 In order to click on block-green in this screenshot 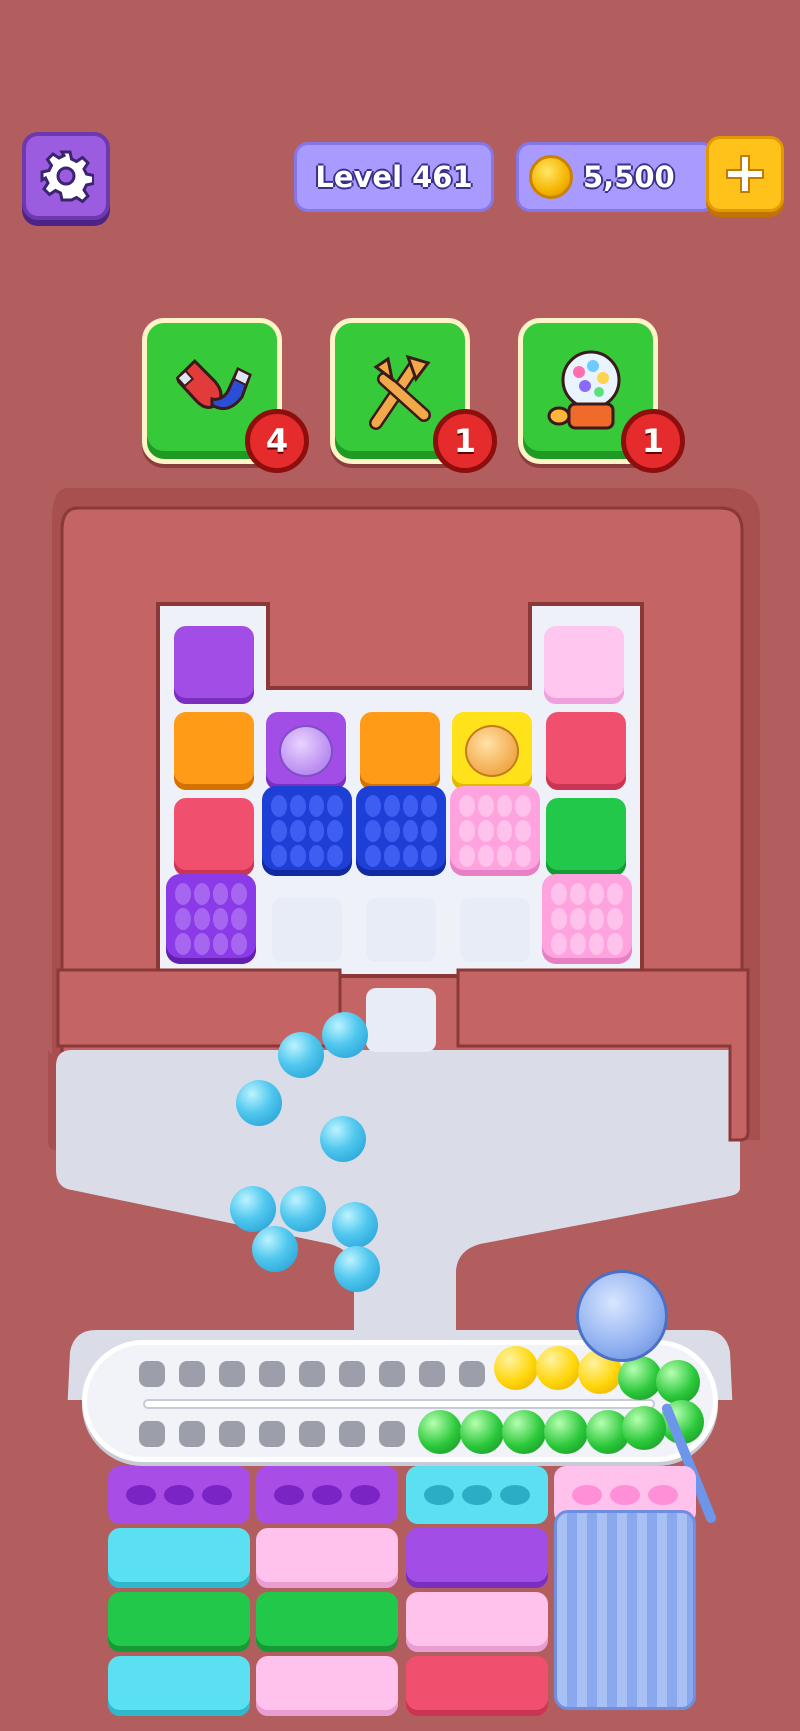, I will do `click(586, 837)`.